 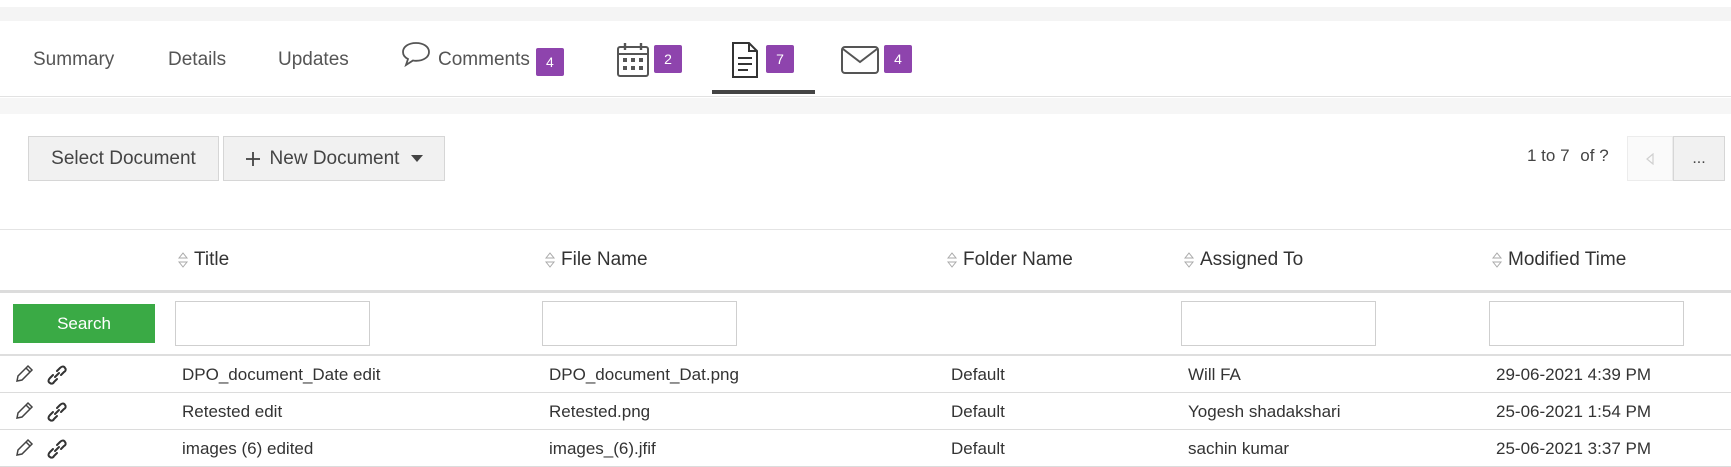 I want to click on title-filter-input, so click(x=272, y=323).